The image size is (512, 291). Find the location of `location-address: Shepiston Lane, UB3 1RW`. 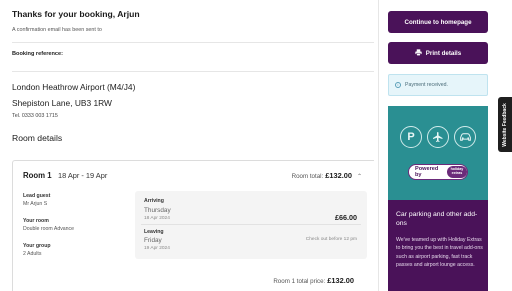

location-address: Shepiston Lane, UB3 1RW is located at coordinates (62, 103).